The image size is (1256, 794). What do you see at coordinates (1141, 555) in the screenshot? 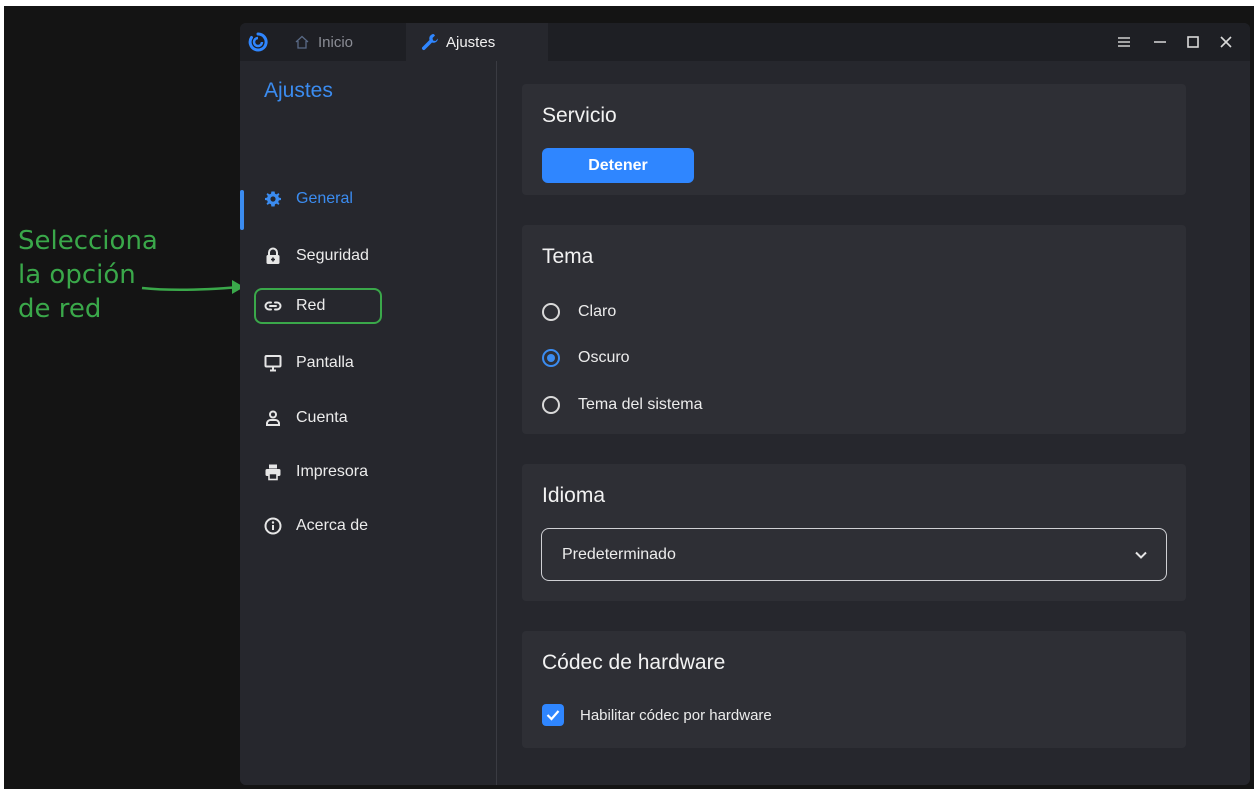
I see `chevron-down-icon` at bounding box center [1141, 555].